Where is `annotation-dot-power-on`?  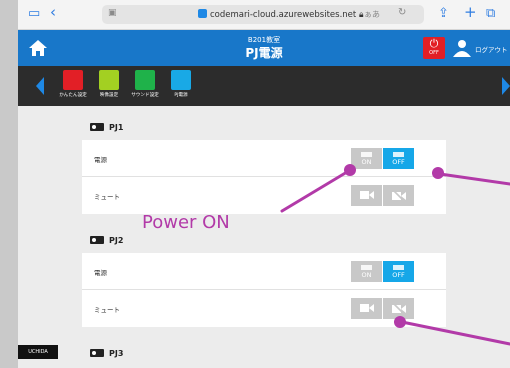
annotation-dot-power-on is located at coordinates (350, 170).